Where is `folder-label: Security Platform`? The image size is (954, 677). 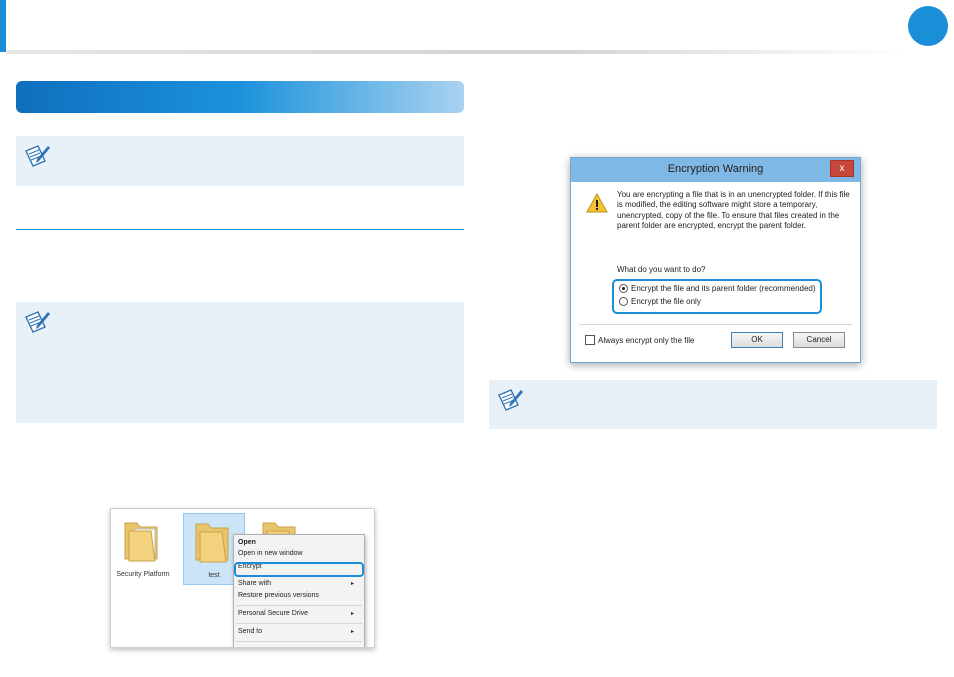
folder-label: Security Platform is located at coordinates (143, 574).